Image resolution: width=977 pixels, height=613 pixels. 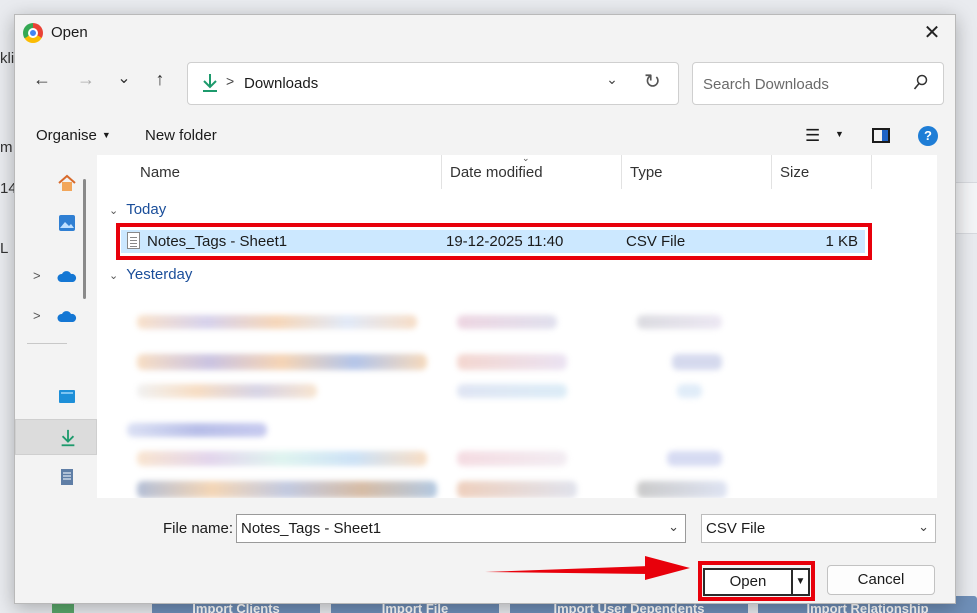 I want to click on home-icon, so click(x=67, y=182).